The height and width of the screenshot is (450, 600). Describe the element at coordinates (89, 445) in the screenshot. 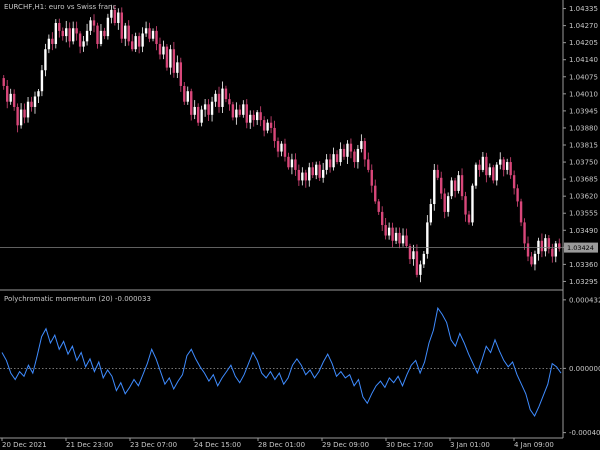

I see `time-axis-label: 21 Dec 23:00` at that location.